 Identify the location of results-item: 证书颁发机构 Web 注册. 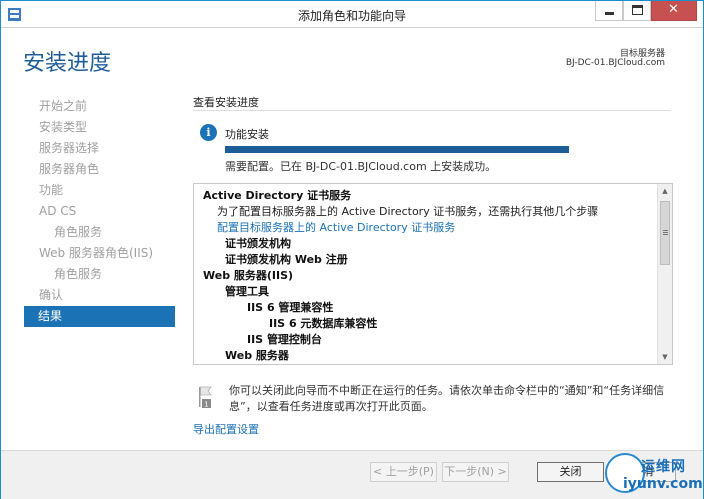
(286, 259).